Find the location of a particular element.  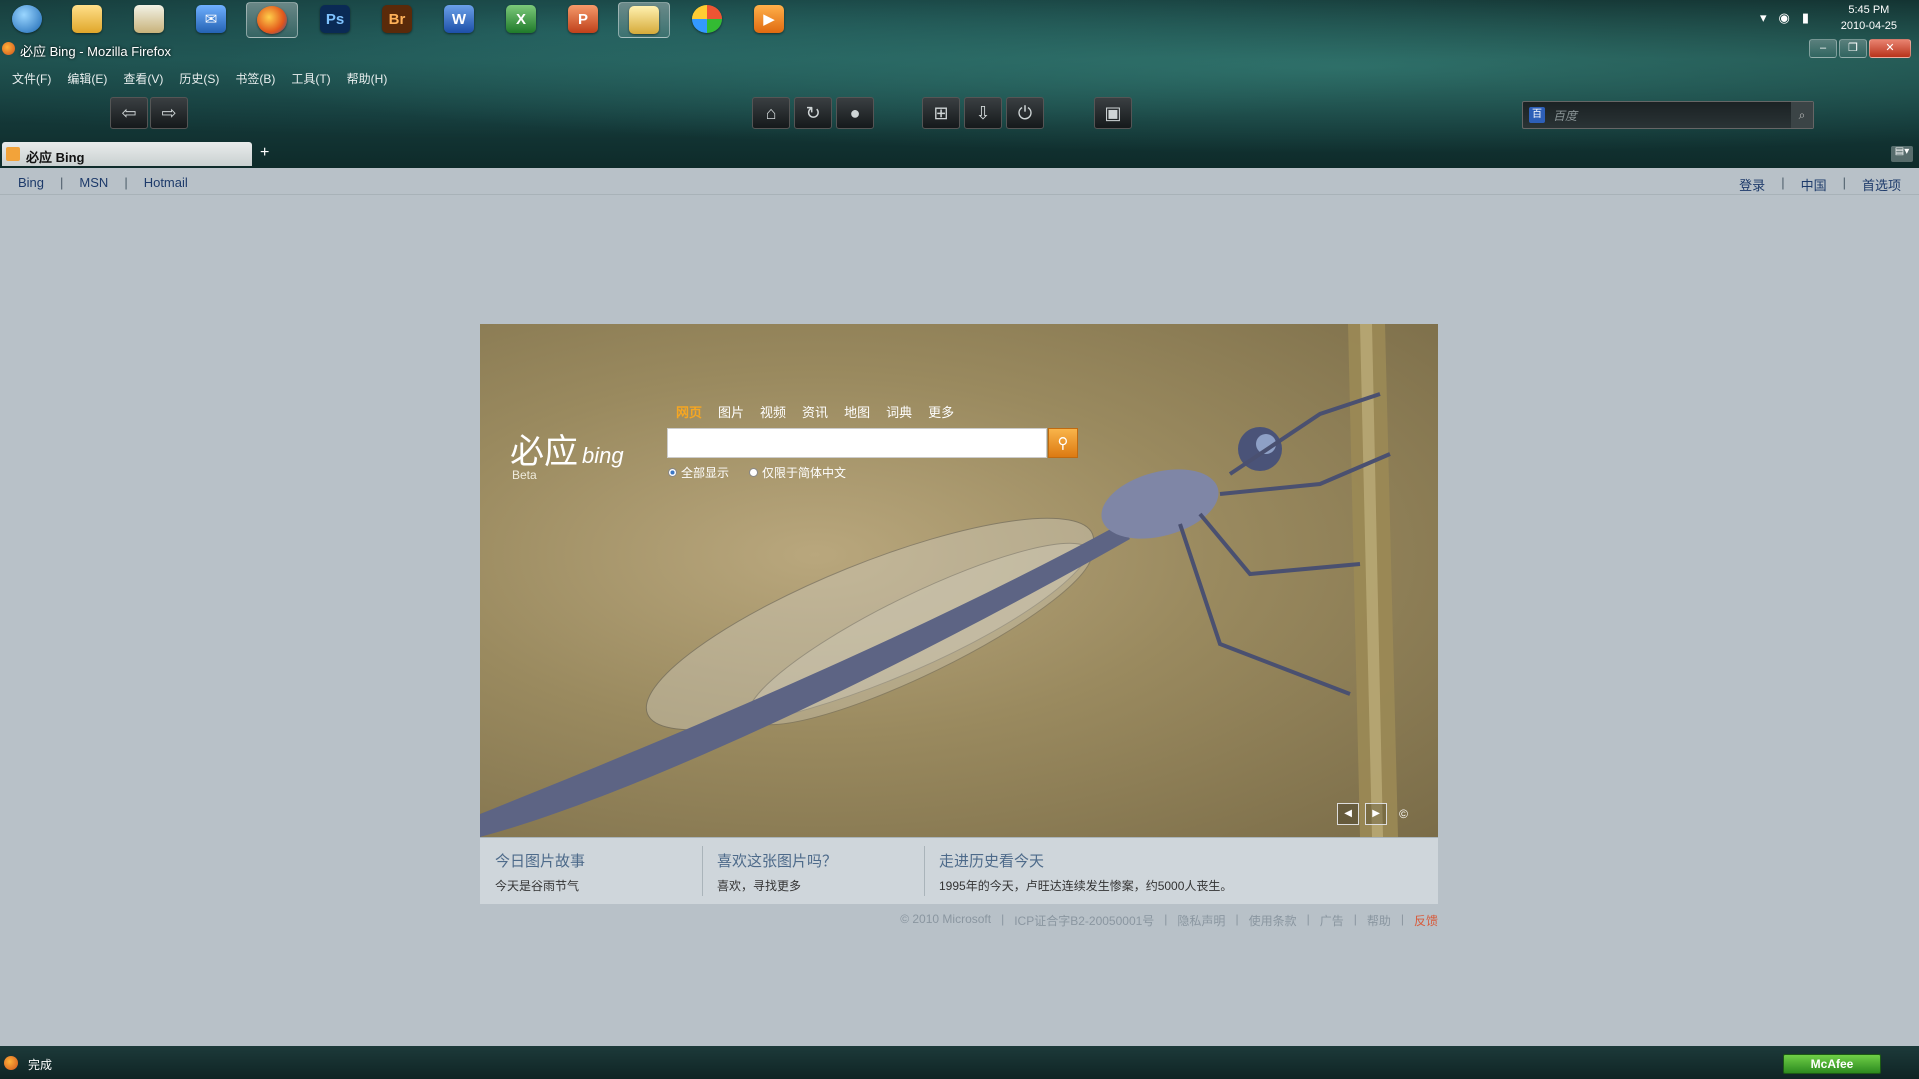

forward-arrow-icon: ⇨ is located at coordinates (169, 112).